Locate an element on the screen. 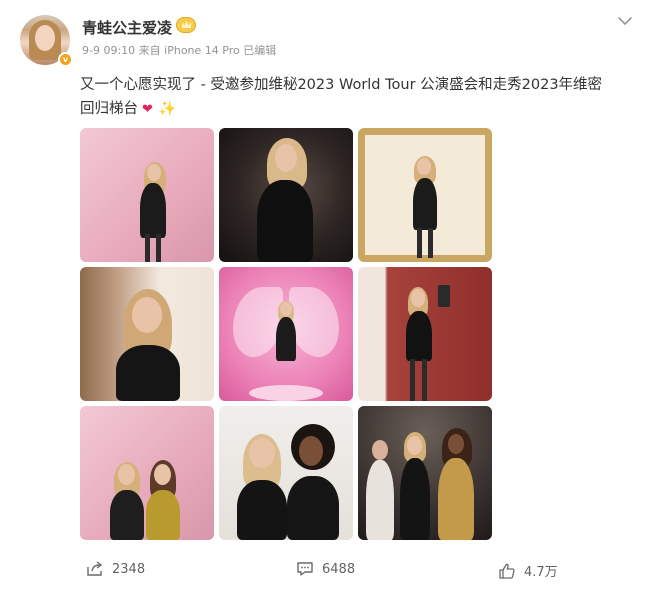 Image resolution: width=650 pixels, height=590 pixels. action-bar: 2348 6488 4.7万 is located at coordinates (325, 572).